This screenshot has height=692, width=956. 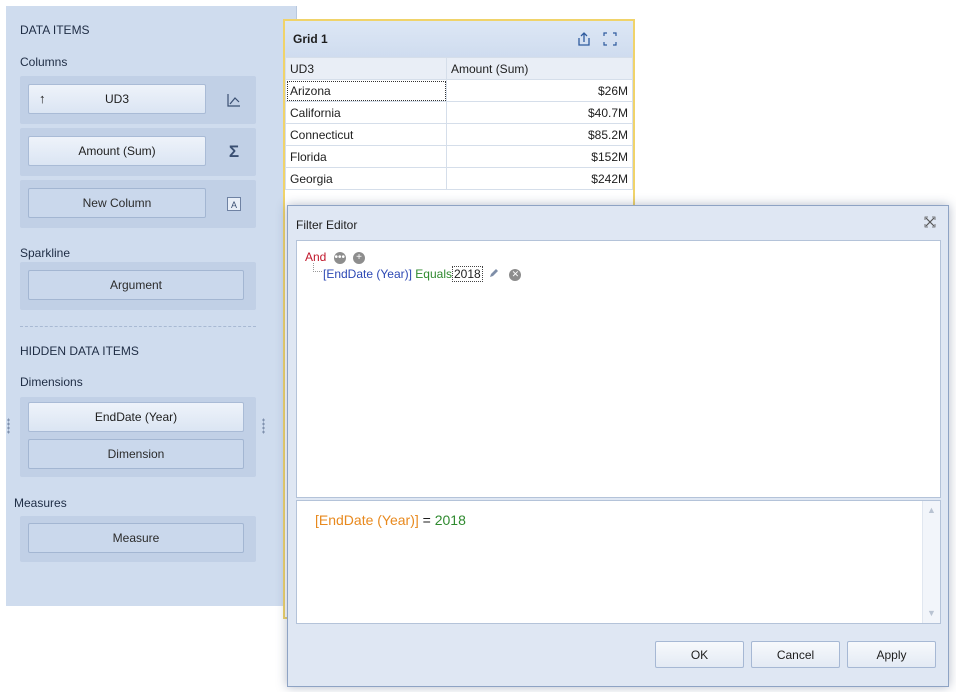 I want to click on ok-button: OK, so click(x=699, y=654).